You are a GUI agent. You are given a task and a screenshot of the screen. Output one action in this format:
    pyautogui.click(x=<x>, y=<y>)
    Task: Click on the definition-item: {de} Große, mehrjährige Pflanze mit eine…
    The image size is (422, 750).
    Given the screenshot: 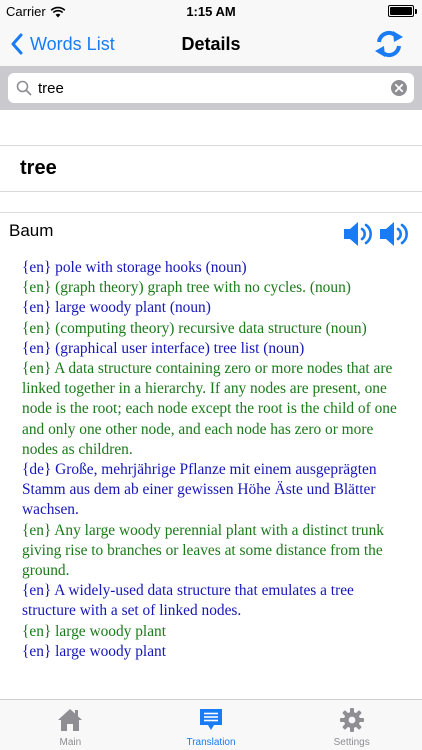 What is the action you would take?
    pyautogui.click(x=199, y=490)
    